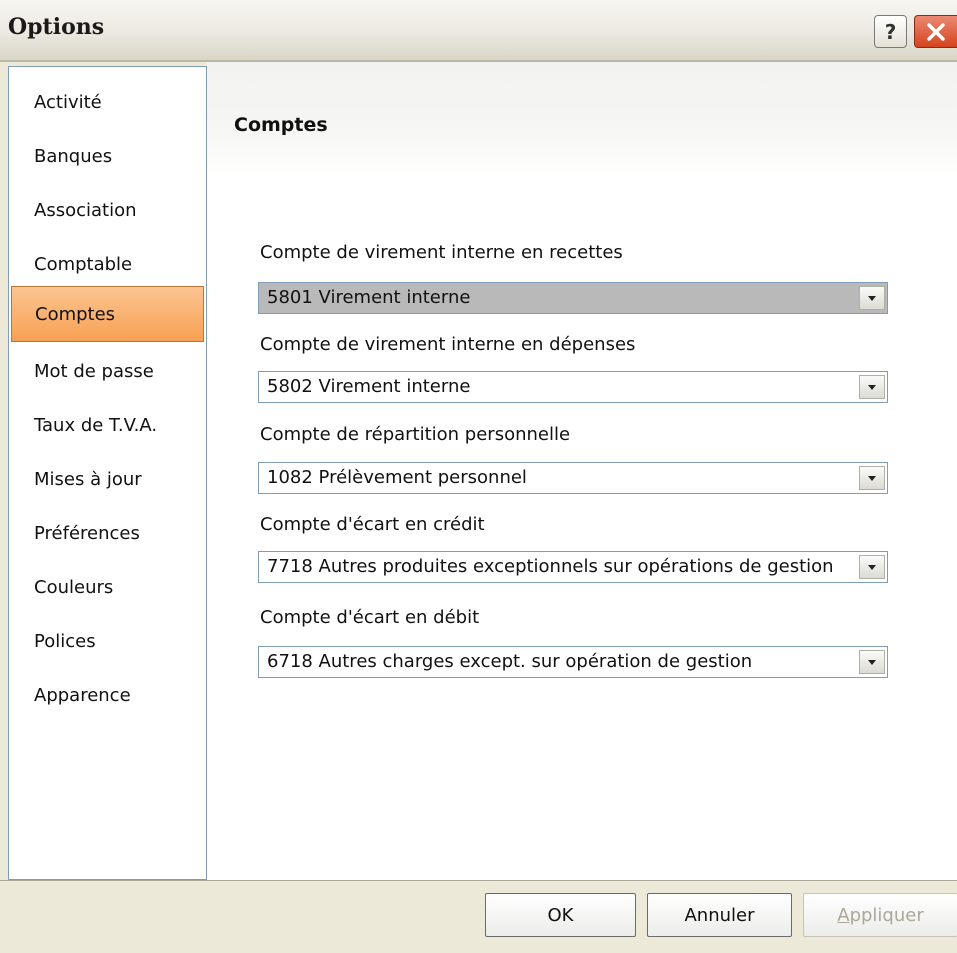 The height and width of the screenshot is (953, 957). Describe the element at coordinates (88, 479) in the screenshot. I see `nav-item-label: Mises à jour` at that location.